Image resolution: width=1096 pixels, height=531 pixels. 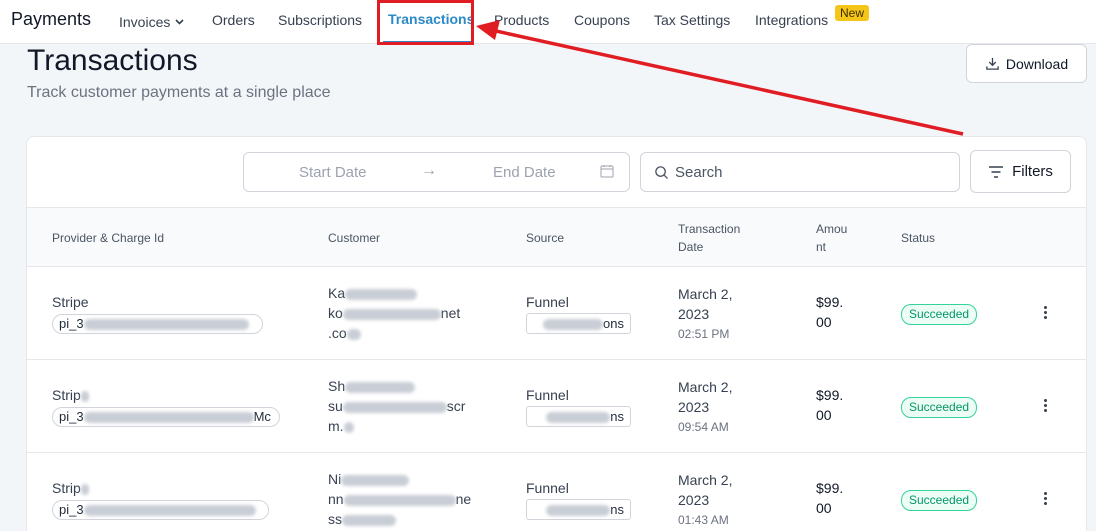 What do you see at coordinates (335, 519) in the screenshot?
I see `customer-email-tail: ss` at bounding box center [335, 519].